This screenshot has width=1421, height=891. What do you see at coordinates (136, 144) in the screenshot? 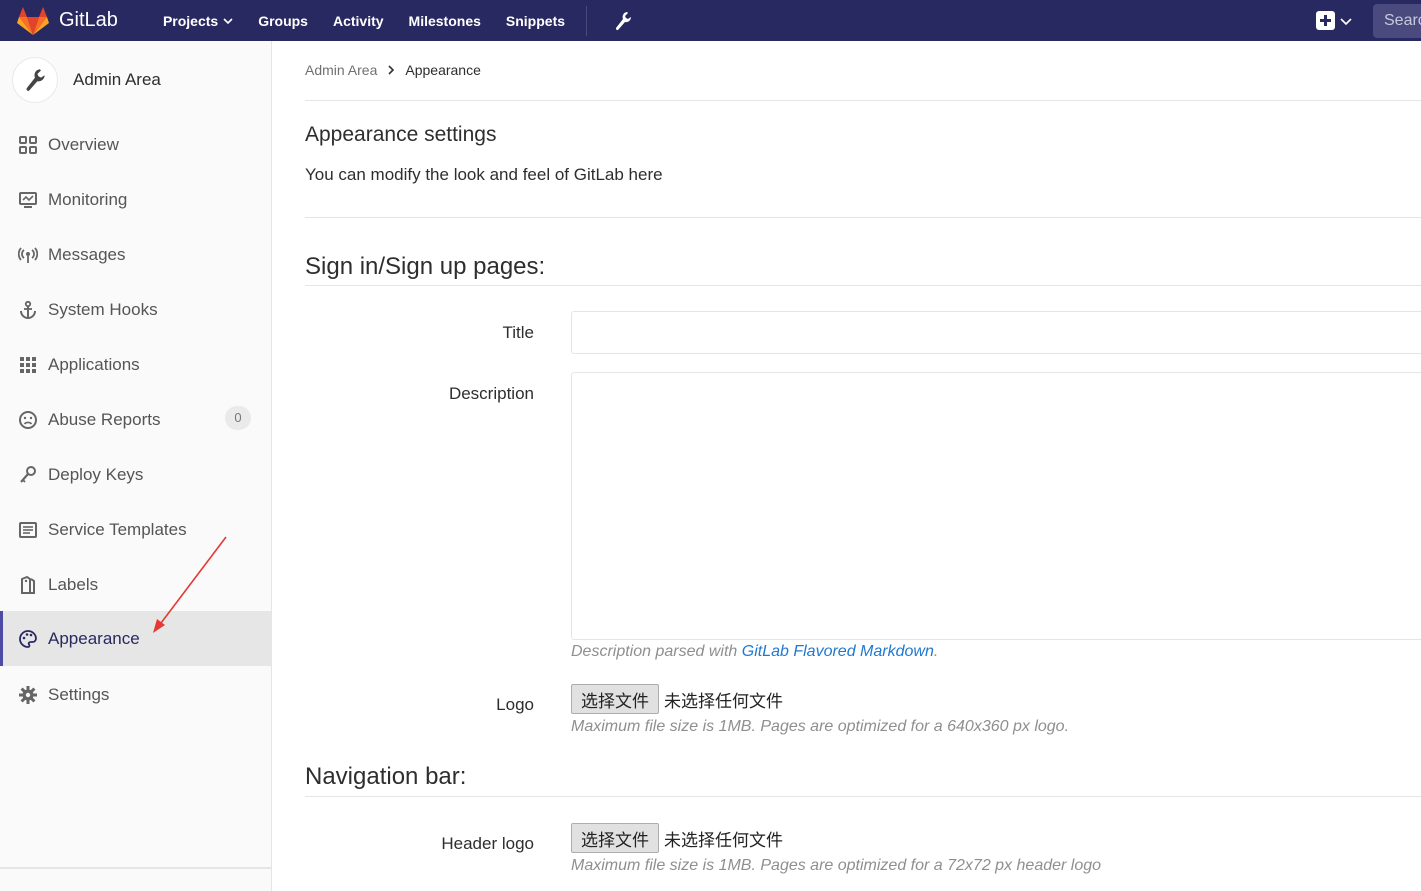
I see `sidebar-item-overview: Overview` at bounding box center [136, 144].